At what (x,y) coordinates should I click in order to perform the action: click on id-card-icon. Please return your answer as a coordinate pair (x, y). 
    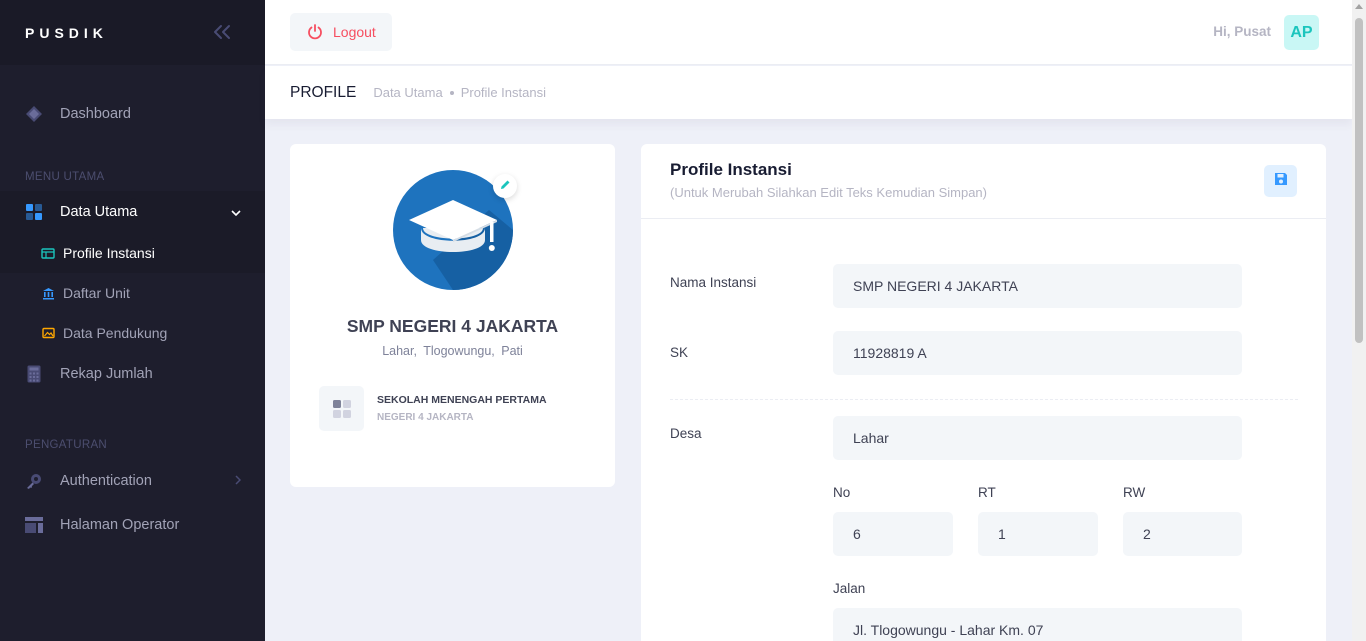
    Looking at the image, I should click on (48, 253).